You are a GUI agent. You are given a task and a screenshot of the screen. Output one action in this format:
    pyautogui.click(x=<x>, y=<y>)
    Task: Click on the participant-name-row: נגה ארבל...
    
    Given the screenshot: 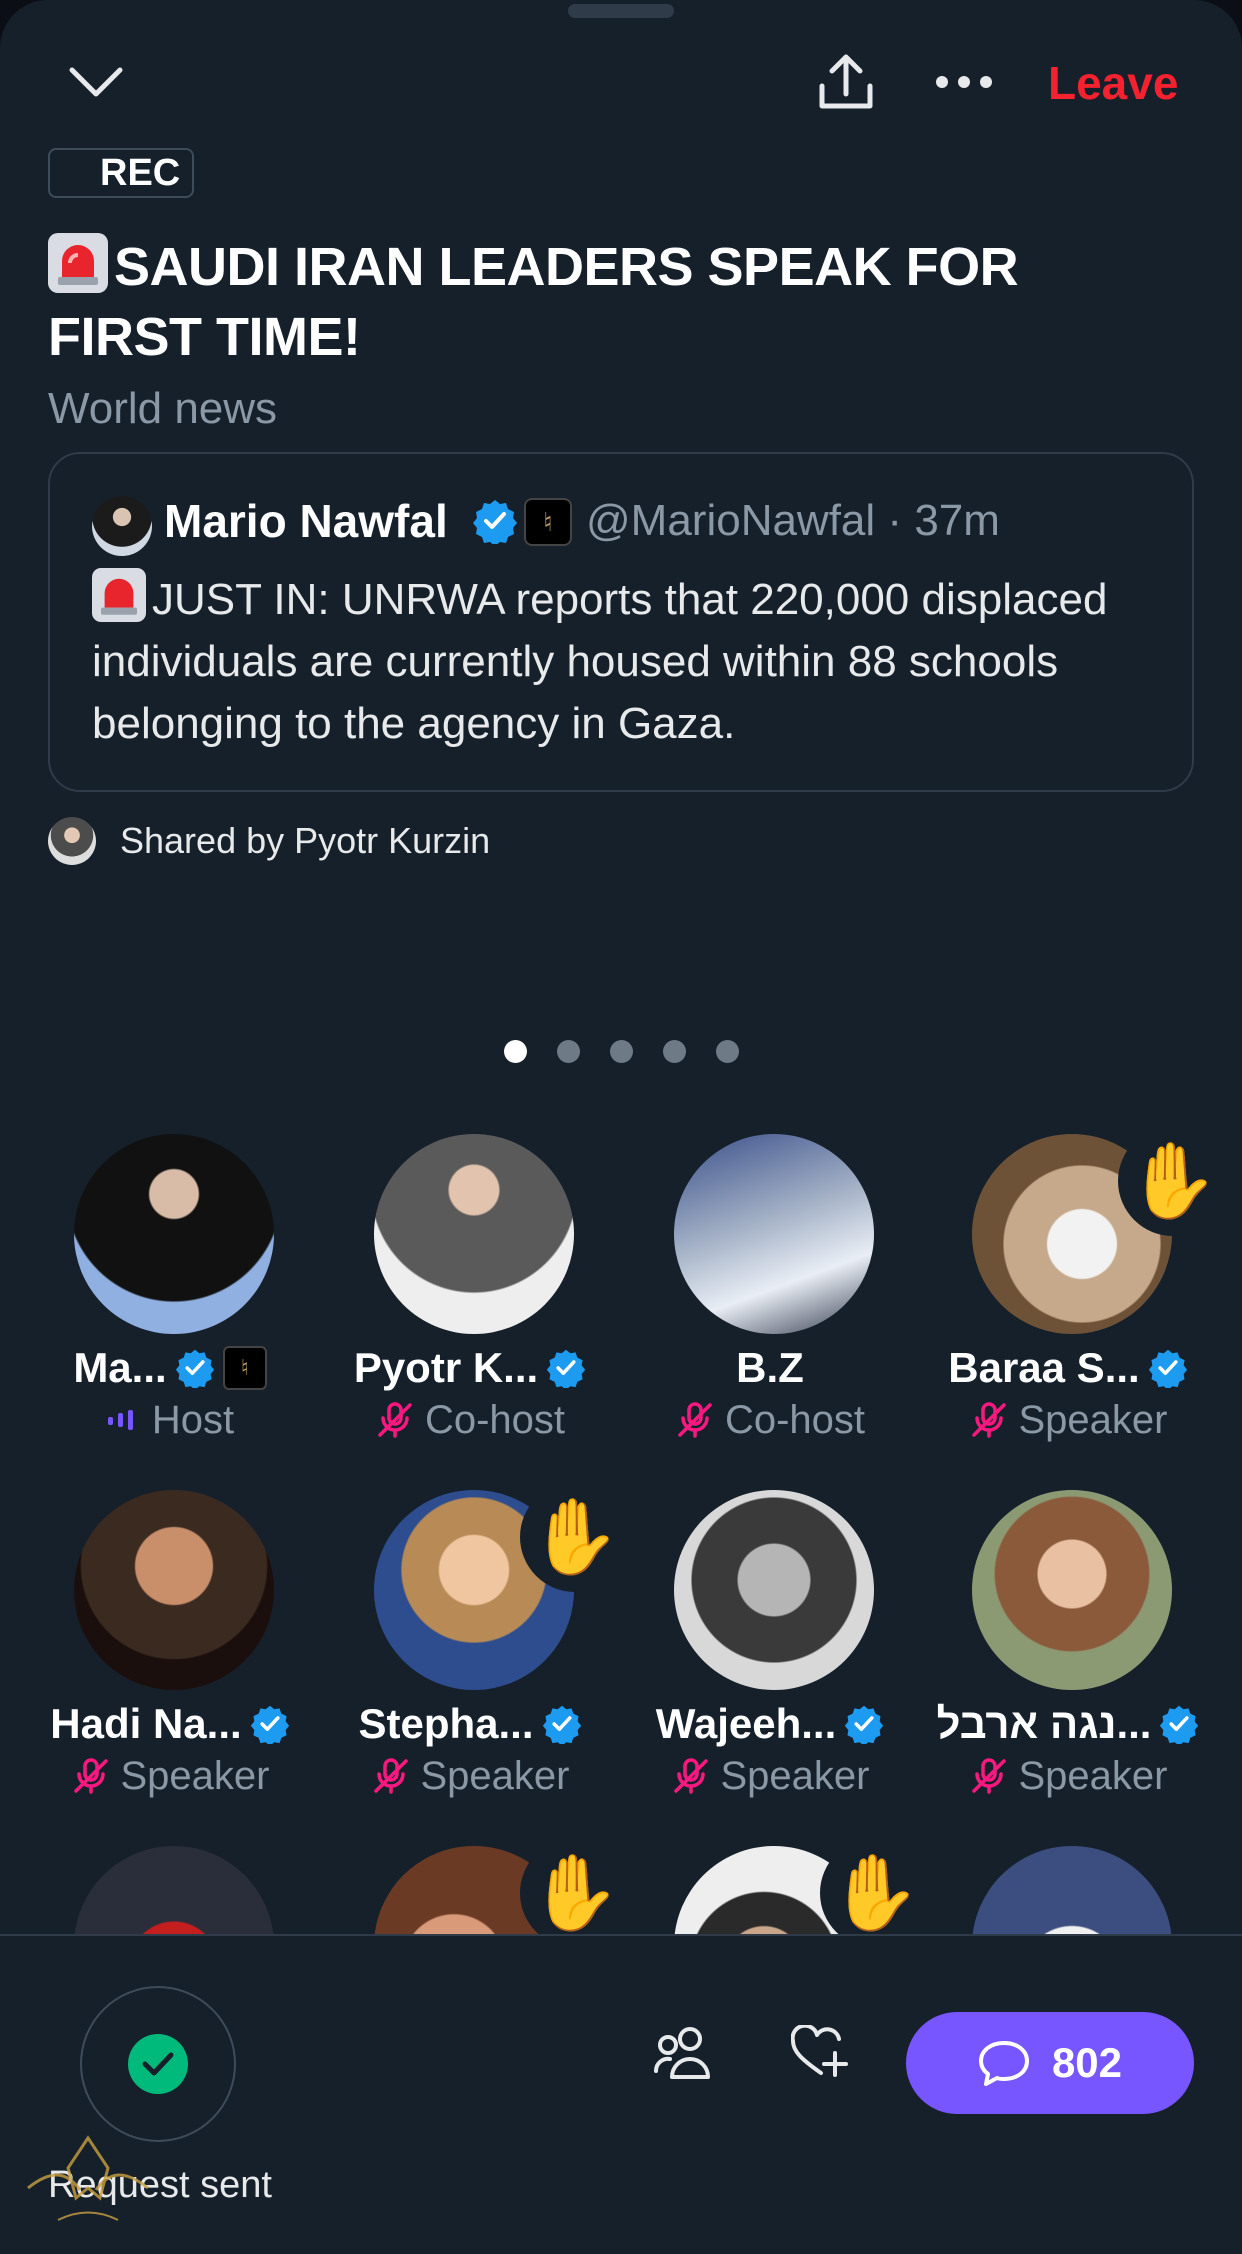 What is the action you would take?
    pyautogui.click(x=1068, y=1724)
    